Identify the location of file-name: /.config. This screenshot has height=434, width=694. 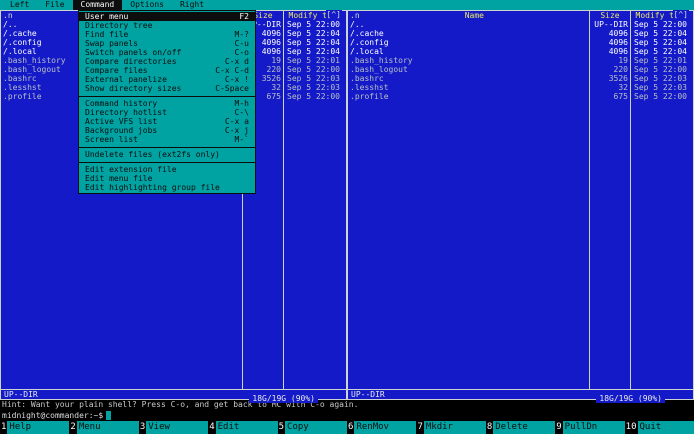
(369, 42).